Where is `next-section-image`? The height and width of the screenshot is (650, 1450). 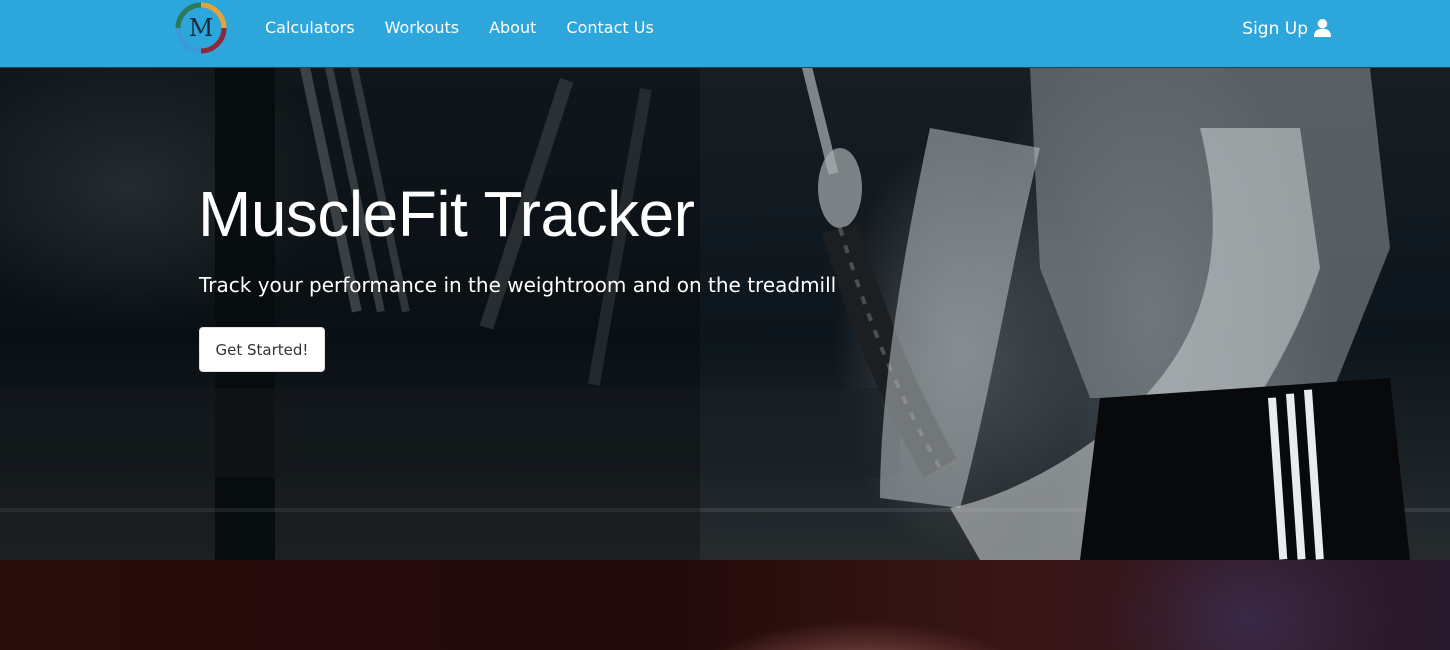
next-section-image is located at coordinates (725, 605).